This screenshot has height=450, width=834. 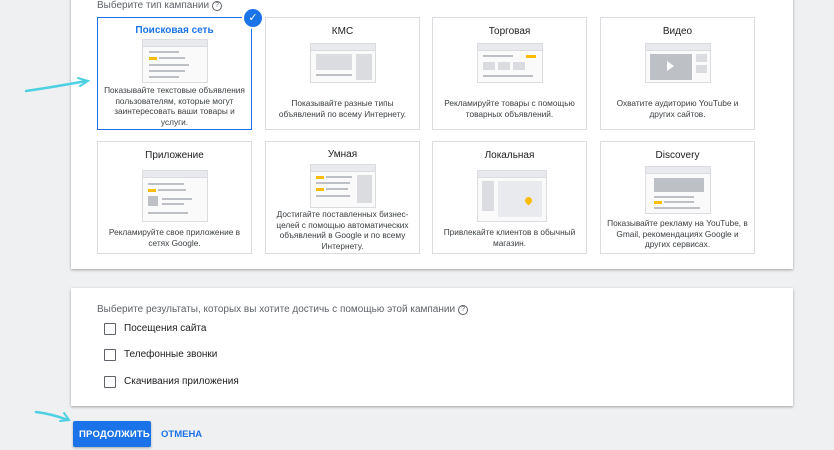 What do you see at coordinates (174, 155) in the screenshot?
I see `tile-title: Приложение` at bounding box center [174, 155].